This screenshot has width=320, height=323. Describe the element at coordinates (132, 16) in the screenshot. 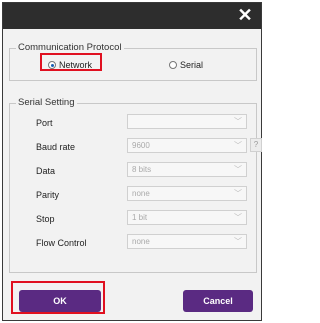

I see `title-bar: ✕` at that location.